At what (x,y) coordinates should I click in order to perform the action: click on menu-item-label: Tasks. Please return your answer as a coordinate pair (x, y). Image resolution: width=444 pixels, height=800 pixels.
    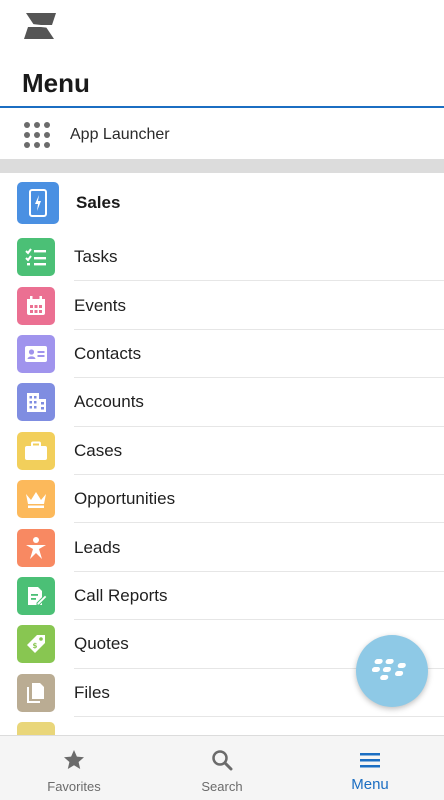
    Looking at the image, I should click on (96, 257).